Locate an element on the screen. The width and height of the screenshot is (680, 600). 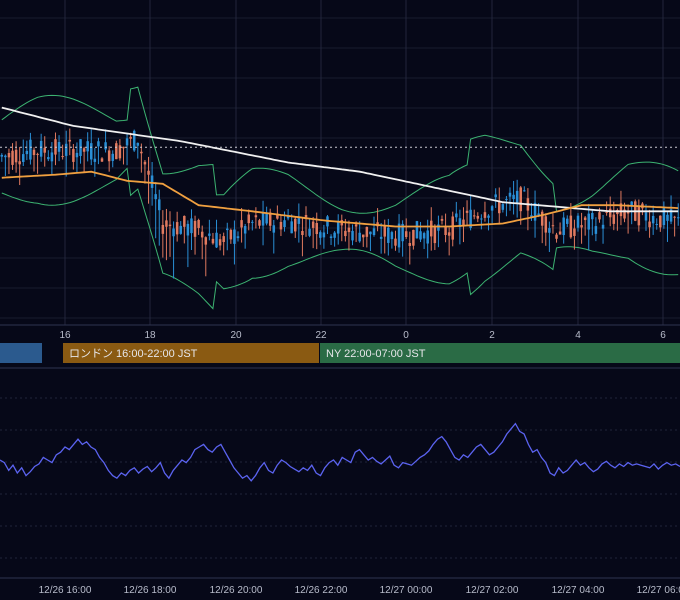
price-x-tick-label: 16 is located at coordinates (65, 335).